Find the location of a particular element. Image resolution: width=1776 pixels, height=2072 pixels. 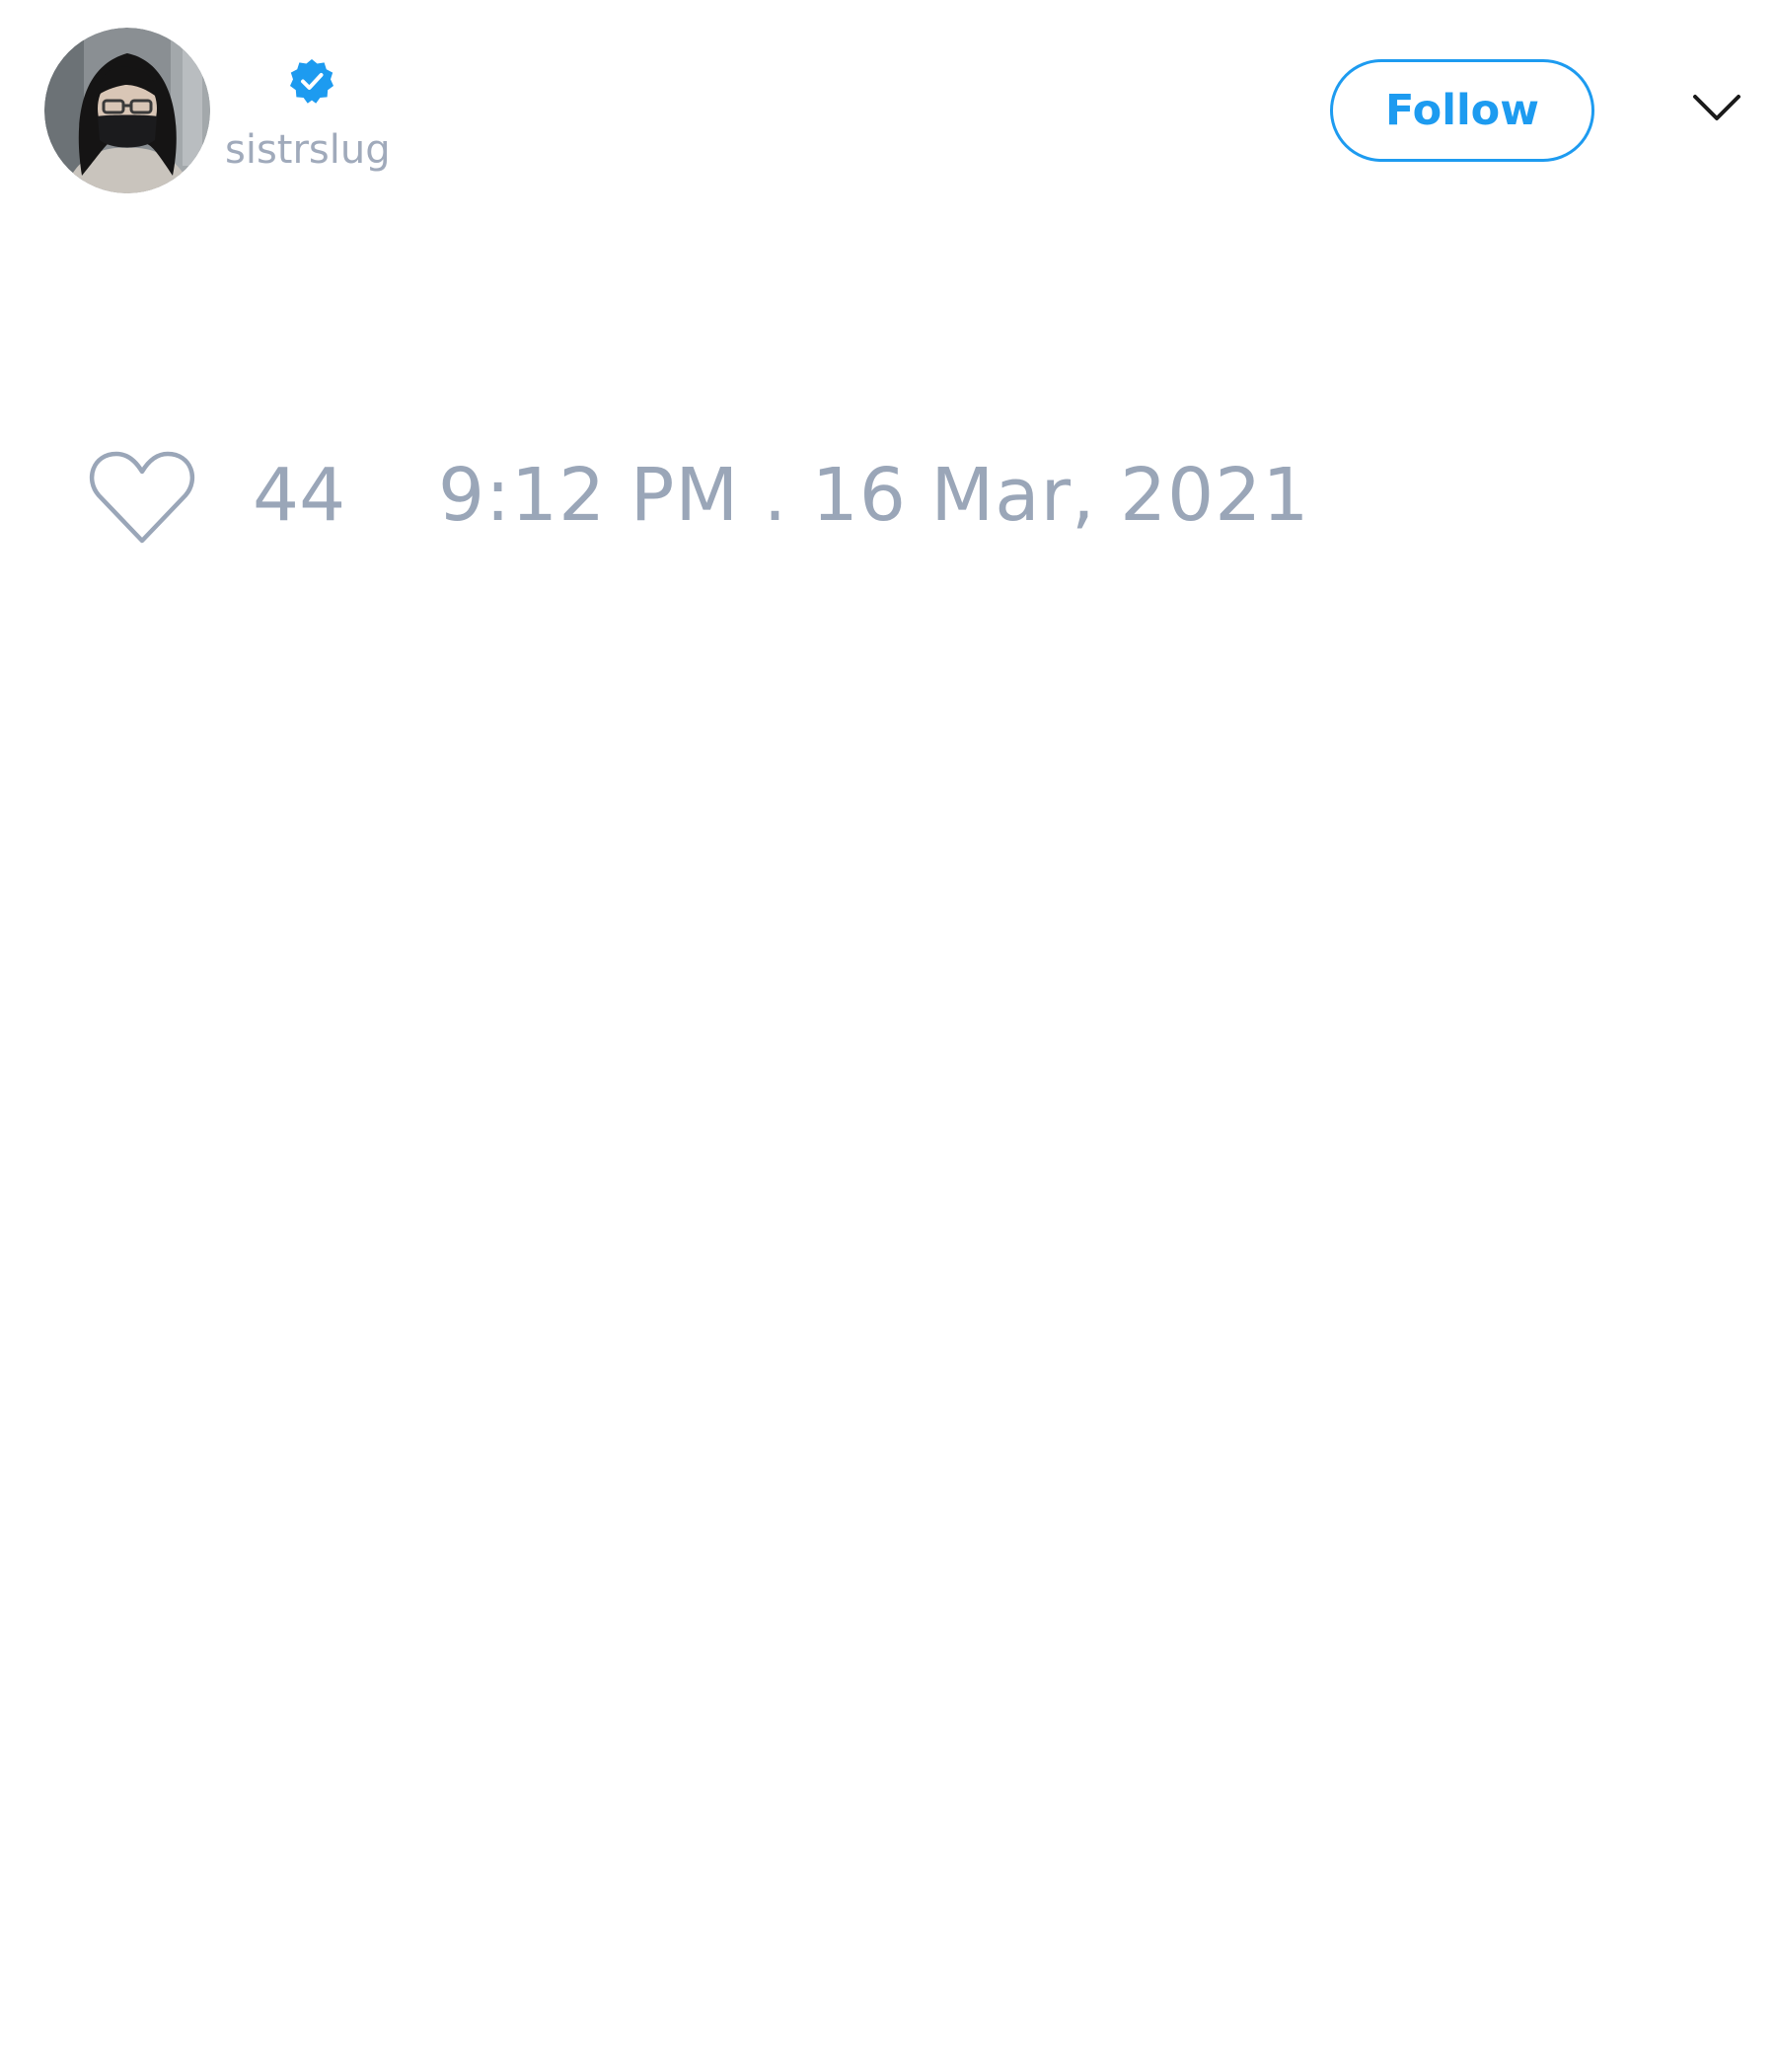

tweet-header: sistrslug Follow is located at coordinates (888, 109).